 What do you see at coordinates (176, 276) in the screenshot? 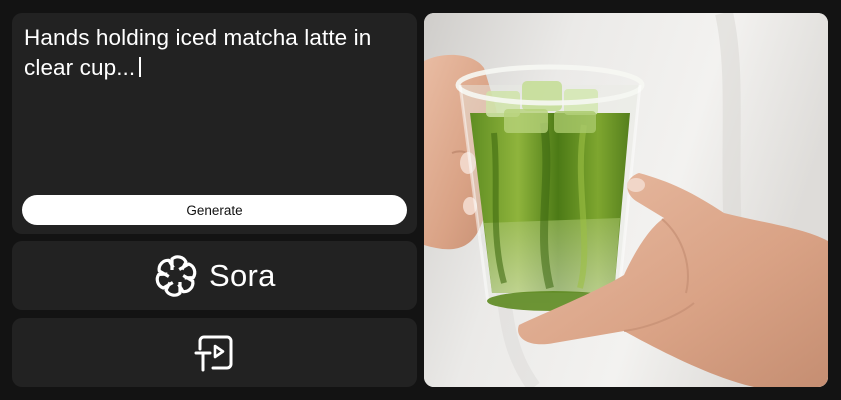
I see `openai-logo-icon` at bounding box center [176, 276].